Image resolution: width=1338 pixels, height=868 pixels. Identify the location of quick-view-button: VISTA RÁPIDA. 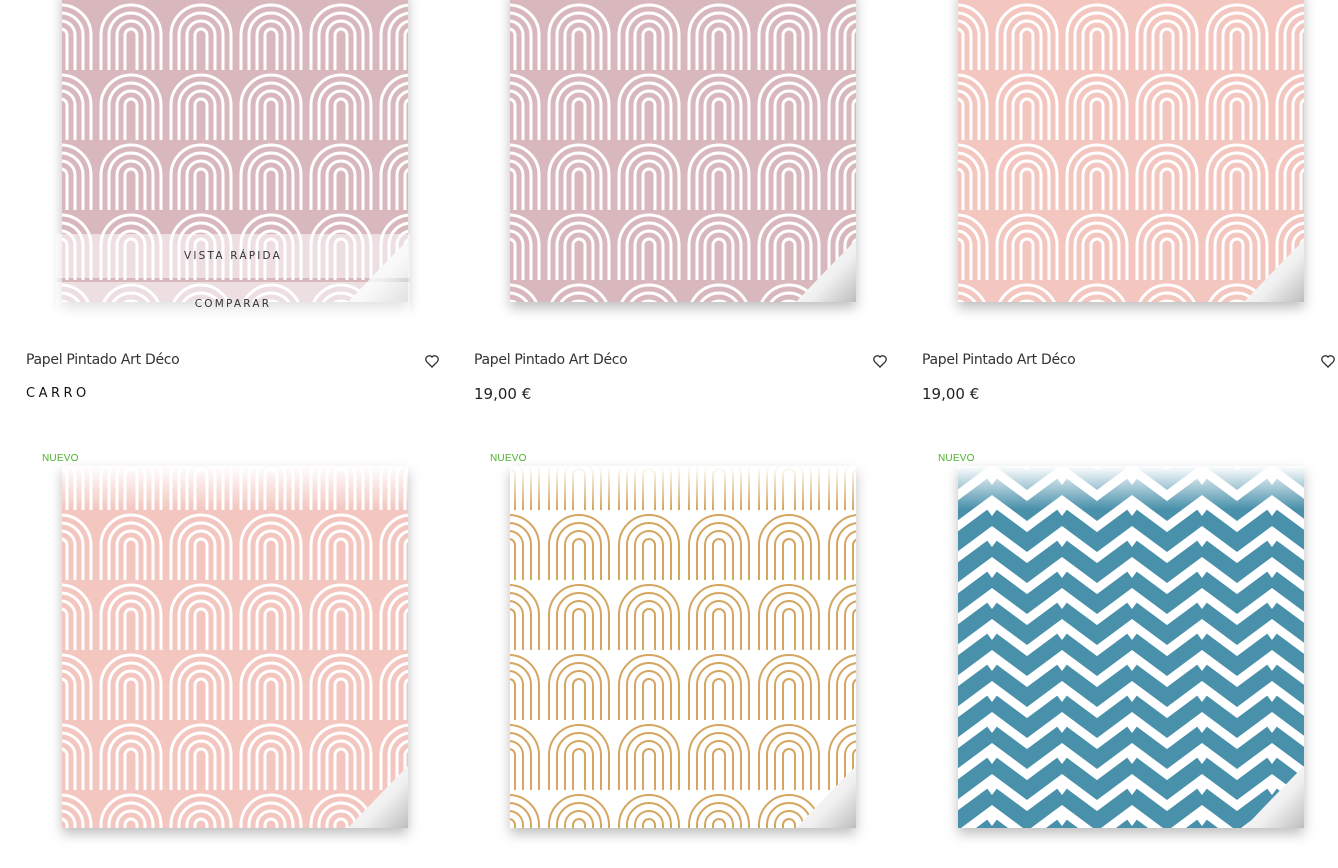
(233, 256).